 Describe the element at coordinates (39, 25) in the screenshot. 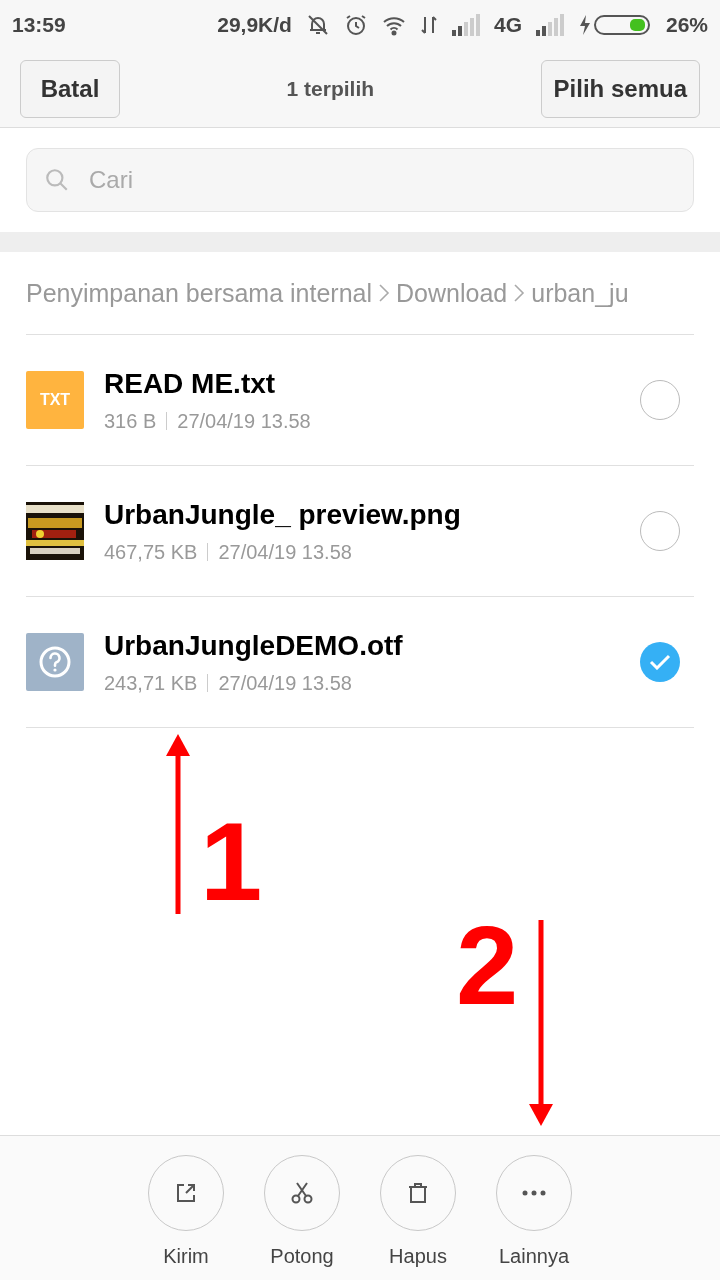

I see `clock: 13:59` at that location.